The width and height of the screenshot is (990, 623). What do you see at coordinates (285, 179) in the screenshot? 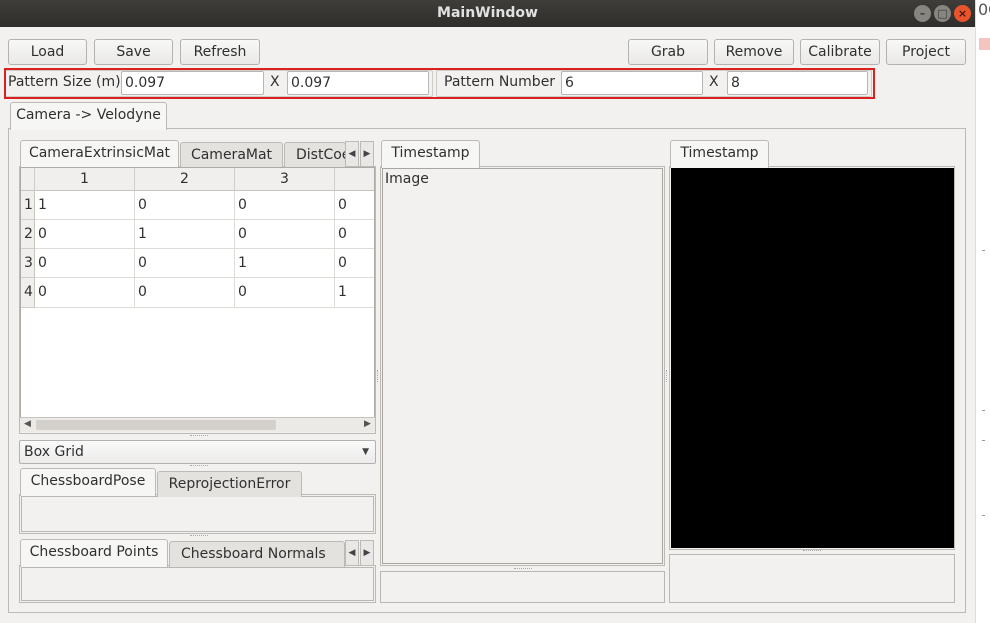
I see `column-header: 3` at bounding box center [285, 179].